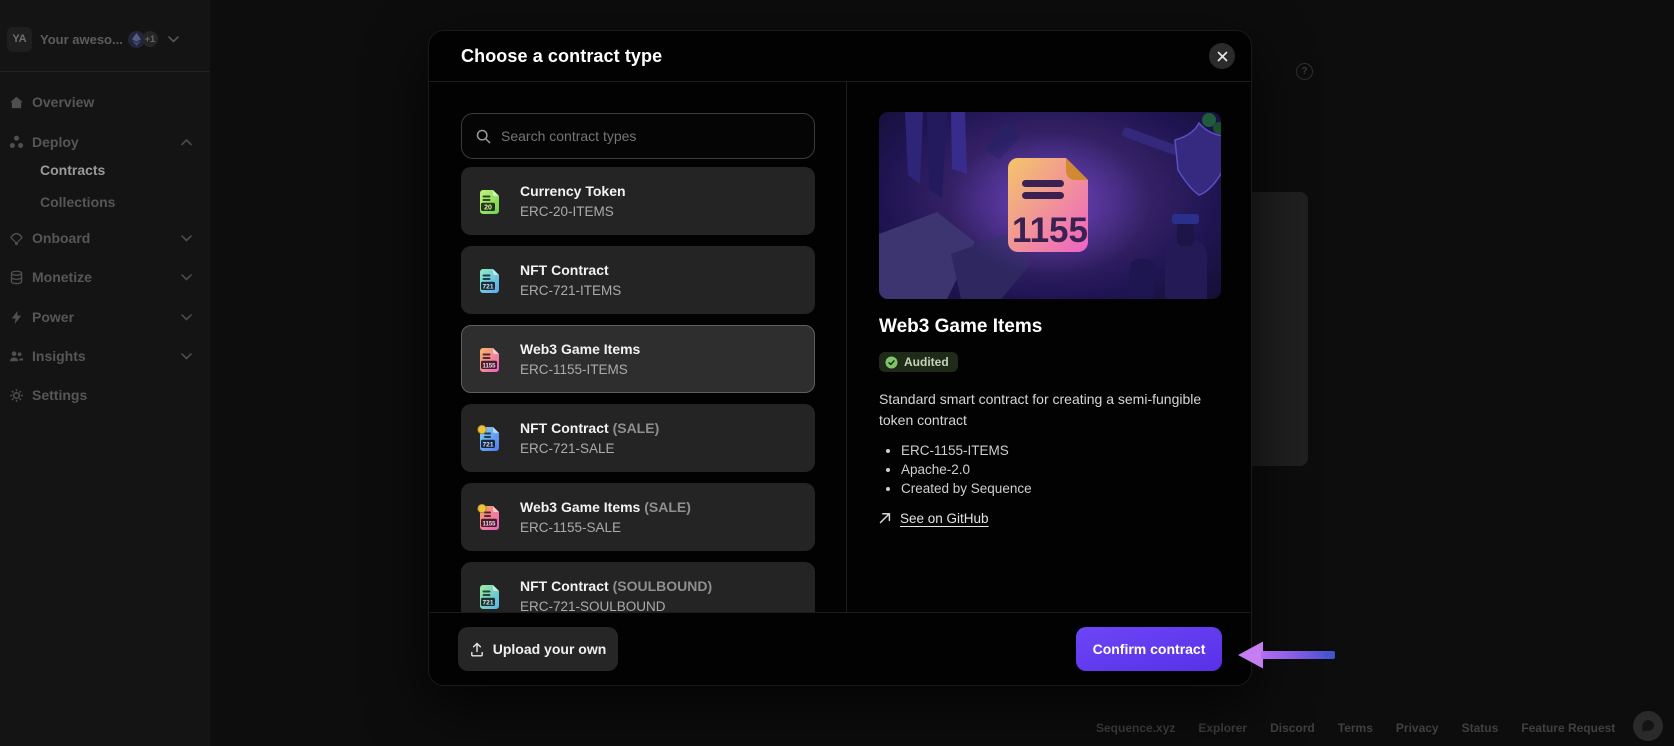  I want to click on sidebar-item-deploy: Deploy, so click(104, 142).